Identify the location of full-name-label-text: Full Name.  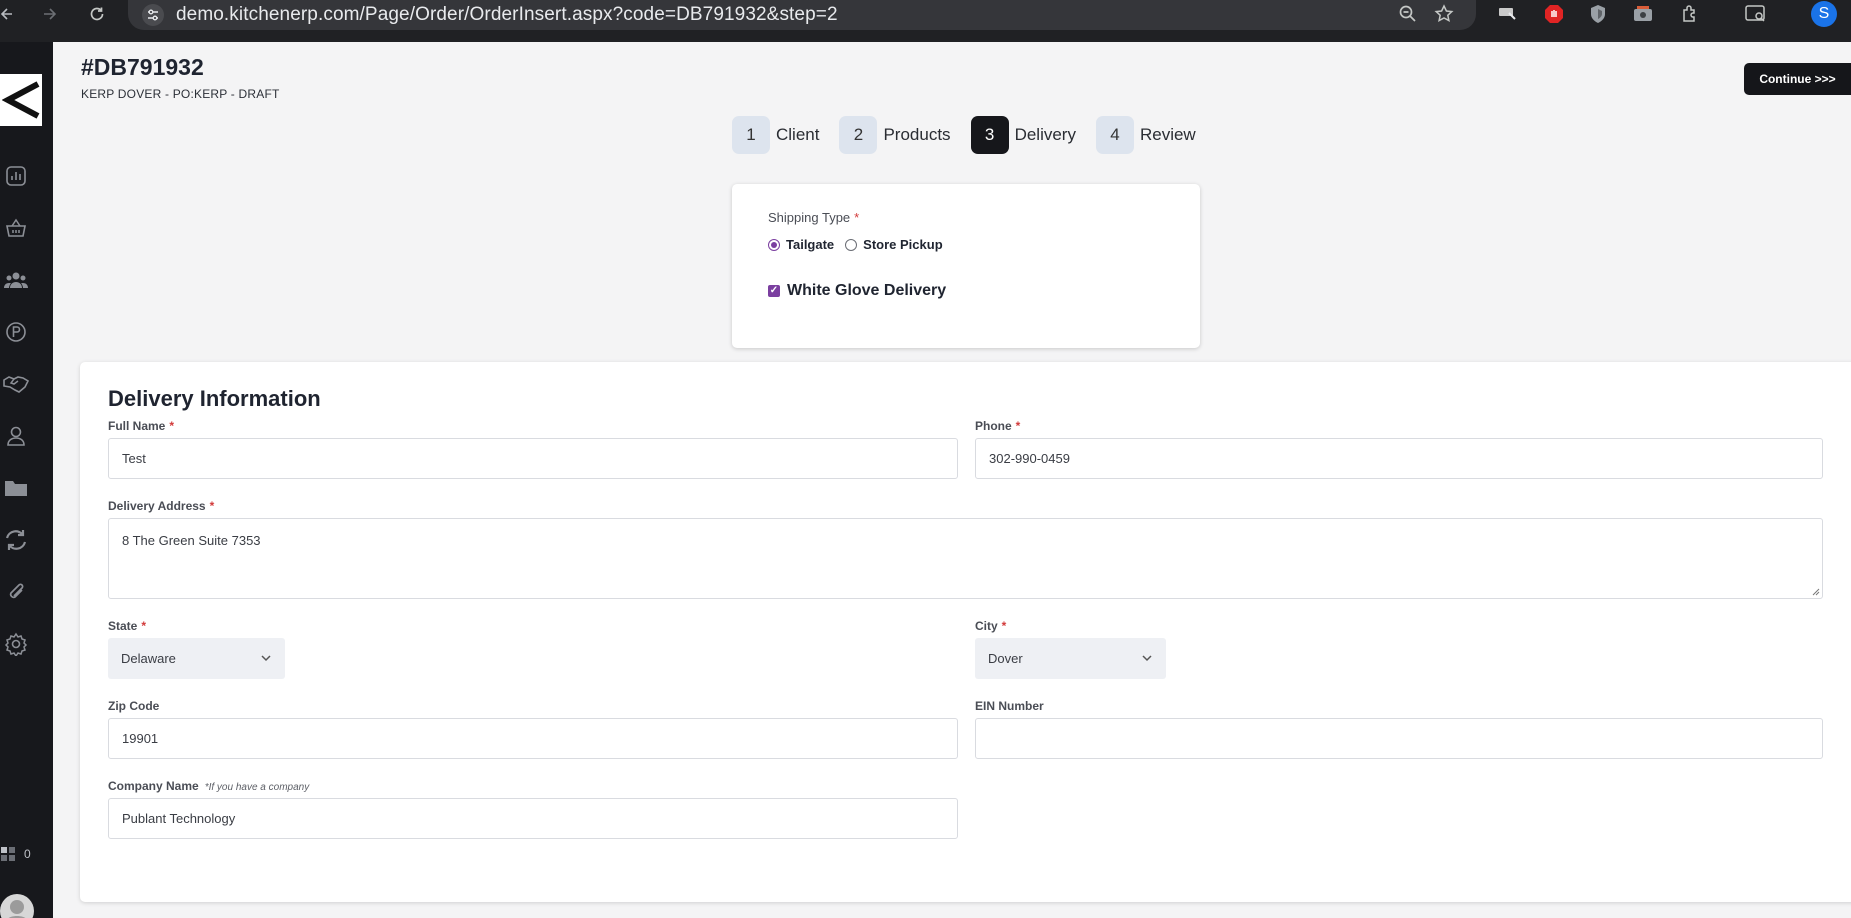
(137, 426).